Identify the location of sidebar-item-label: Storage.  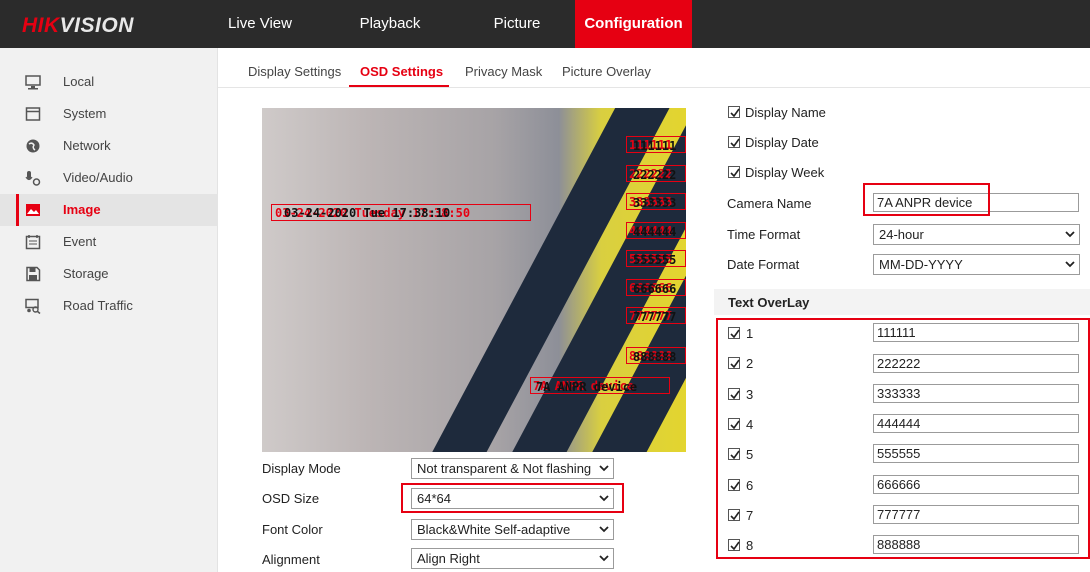
(86, 273).